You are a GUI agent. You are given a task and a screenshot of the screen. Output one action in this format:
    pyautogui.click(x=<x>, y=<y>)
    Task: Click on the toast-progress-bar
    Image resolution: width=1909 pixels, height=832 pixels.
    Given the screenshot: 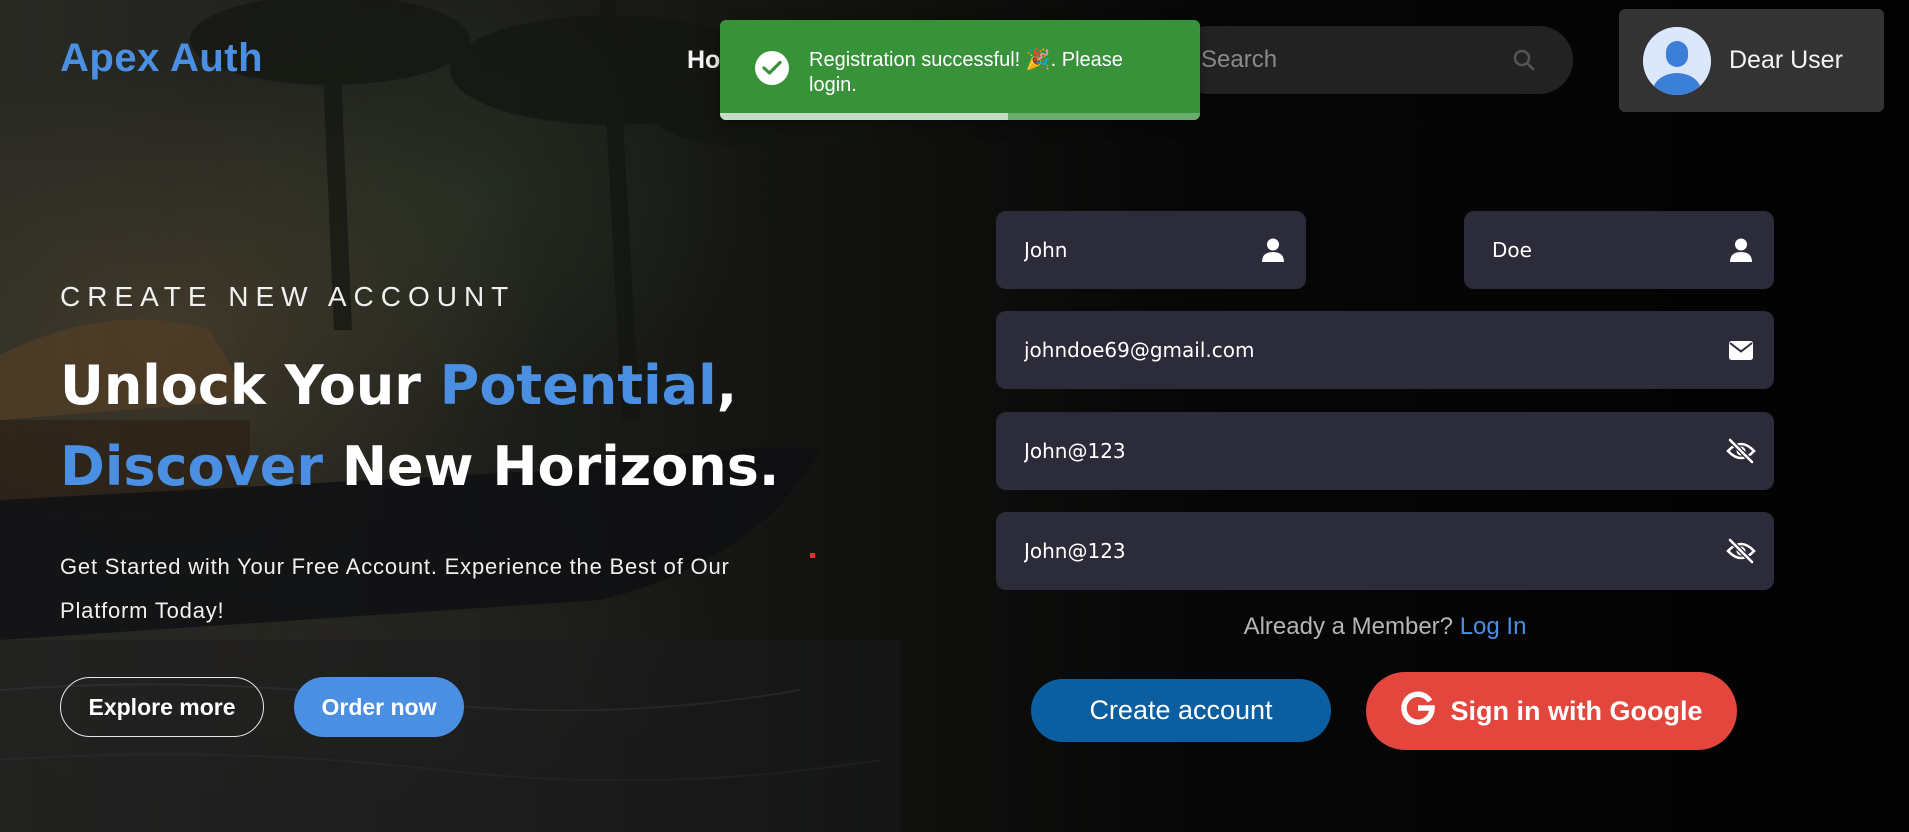 What is the action you would take?
    pyautogui.click(x=960, y=116)
    